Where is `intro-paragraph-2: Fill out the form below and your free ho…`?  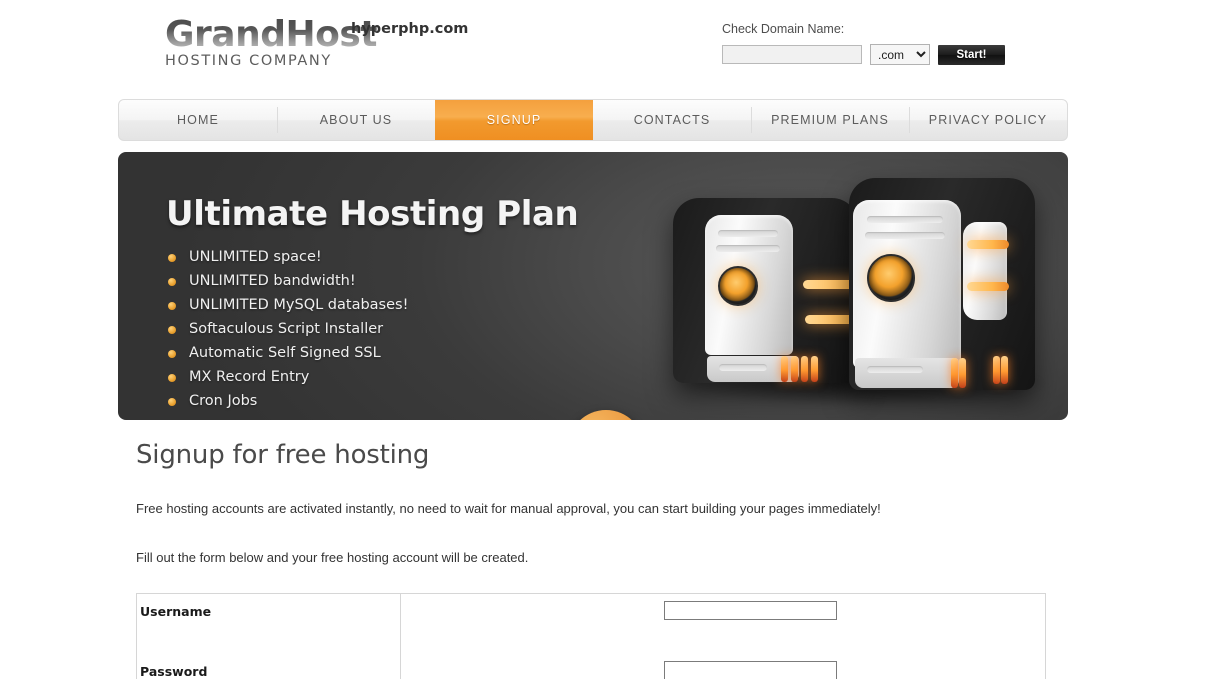
intro-paragraph-2: Fill out the form below and your free ho… is located at coordinates (332, 557).